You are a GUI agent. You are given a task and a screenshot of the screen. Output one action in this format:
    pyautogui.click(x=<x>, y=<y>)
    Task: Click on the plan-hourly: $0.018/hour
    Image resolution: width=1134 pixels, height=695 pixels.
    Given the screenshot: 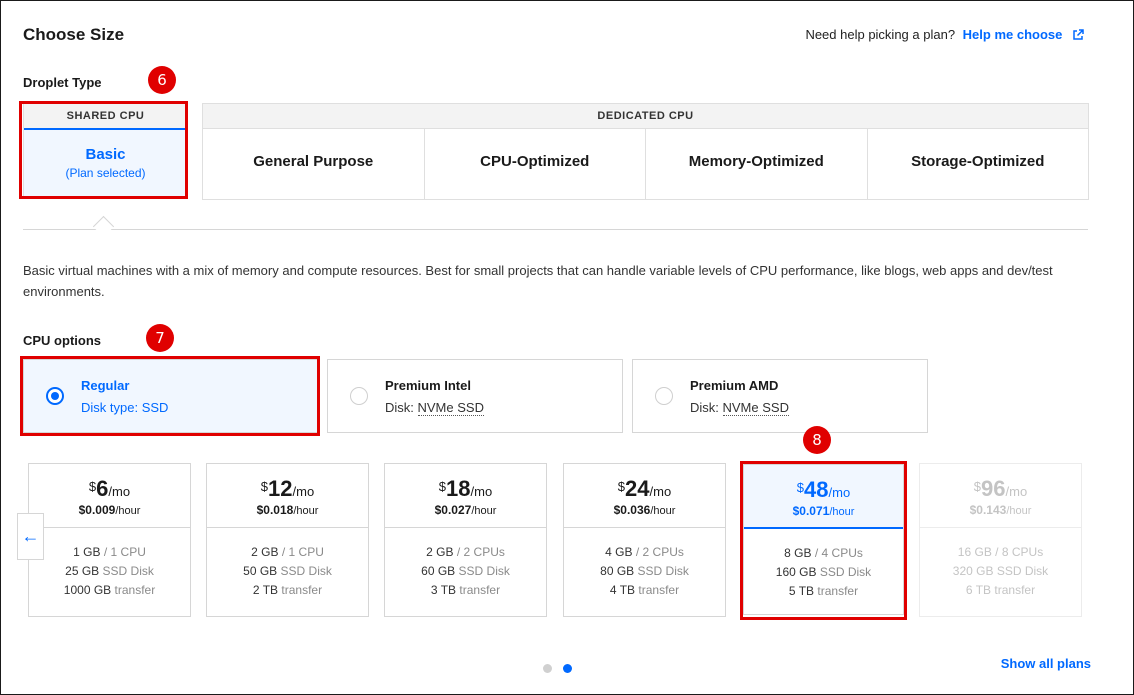 What is the action you would take?
    pyautogui.click(x=287, y=510)
    